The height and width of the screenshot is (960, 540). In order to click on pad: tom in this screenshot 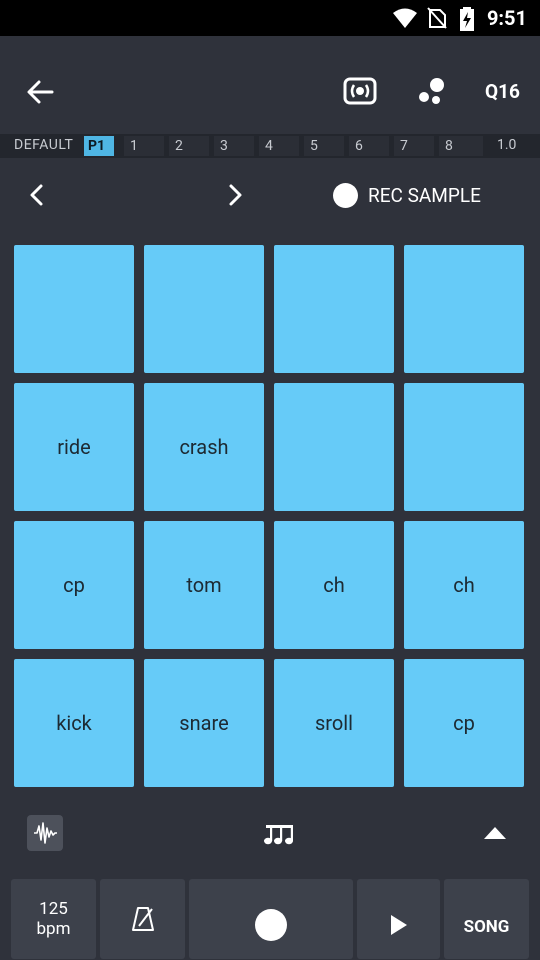, I will do `click(204, 585)`.